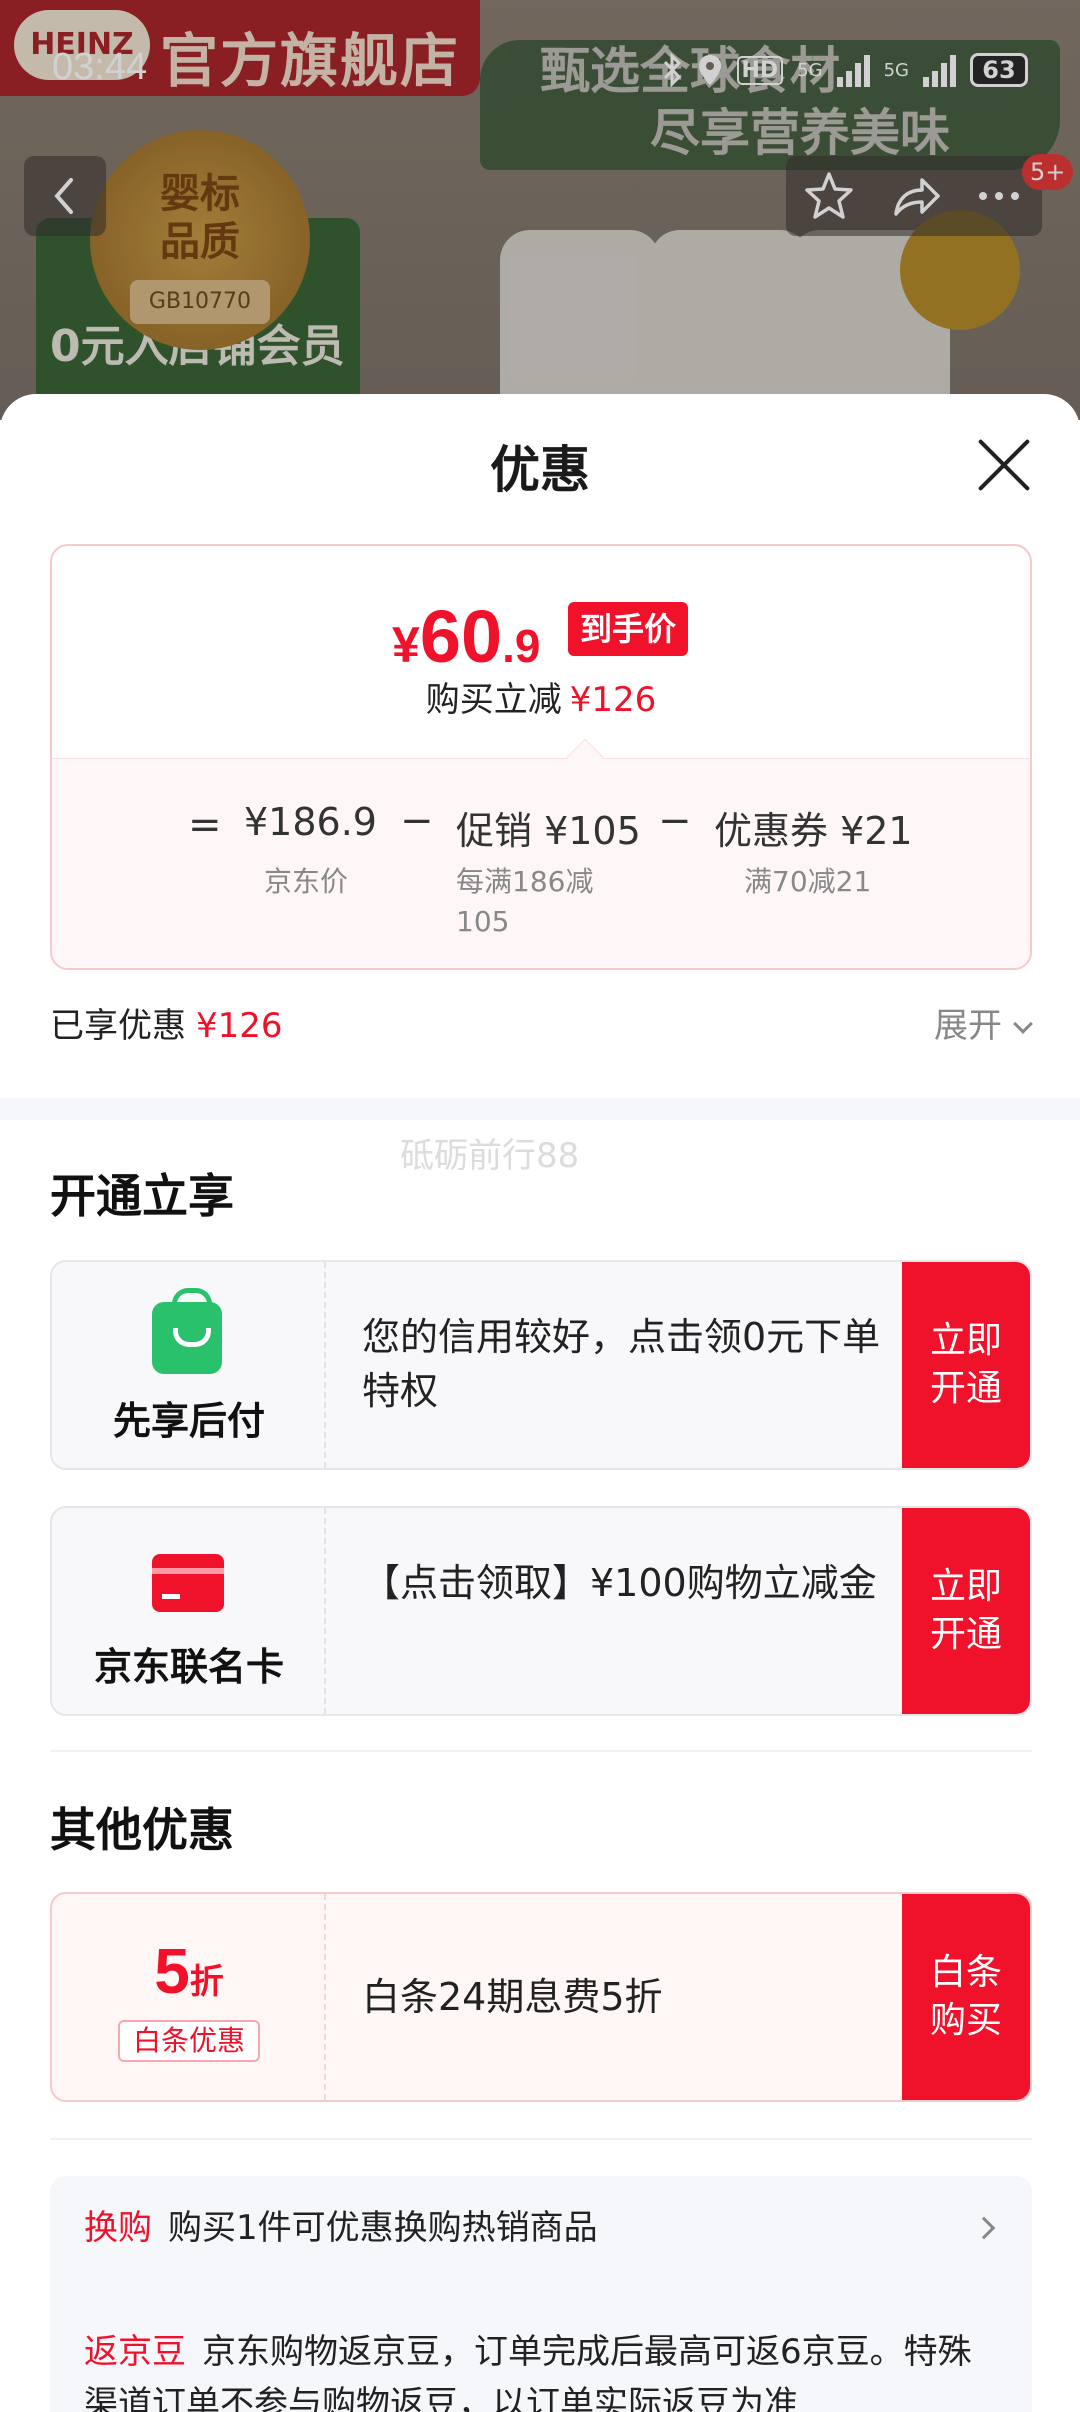  What do you see at coordinates (483, 921) in the screenshot?
I see `promo-desc-line2: 105` at bounding box center [483, 921].